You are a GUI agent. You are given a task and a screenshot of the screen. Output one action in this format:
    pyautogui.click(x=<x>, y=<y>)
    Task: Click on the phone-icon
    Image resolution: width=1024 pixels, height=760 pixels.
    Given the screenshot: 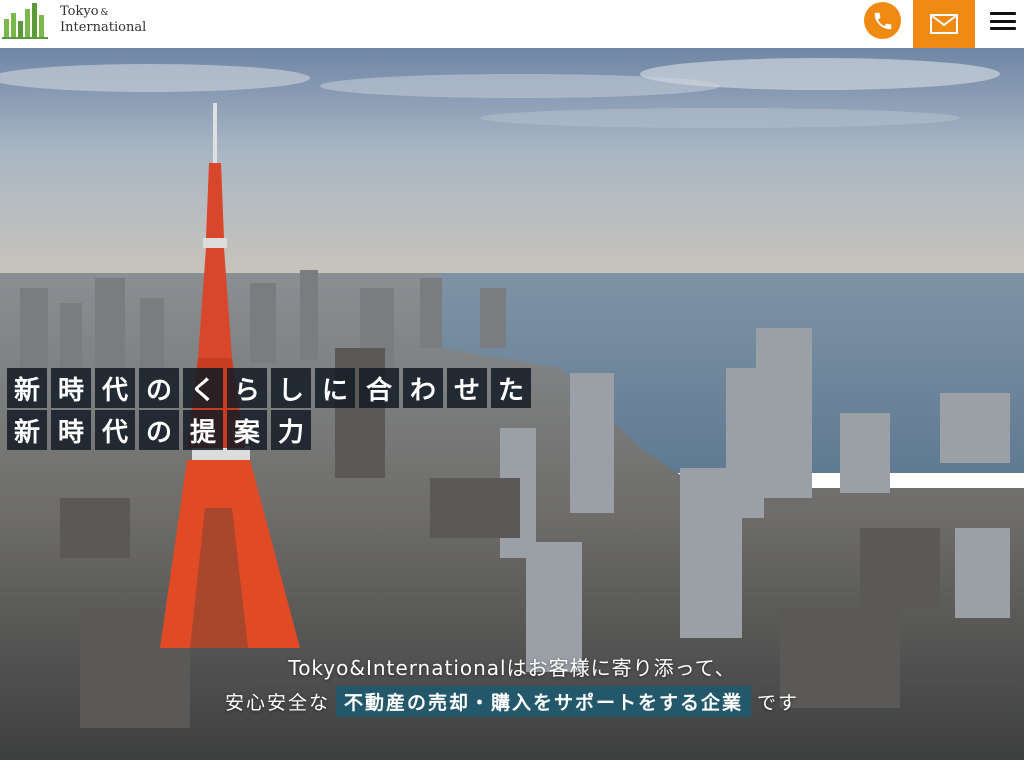 What is the action you would take?
    pyautogui.click(x=882, y=20)
    